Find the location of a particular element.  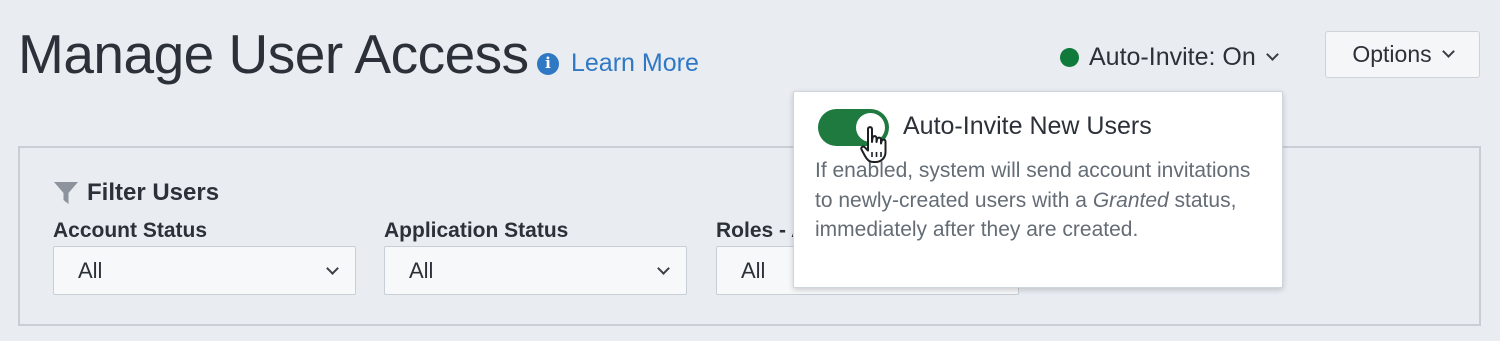

learn-more-link: i Learn More is located at coordinates (618, 63).